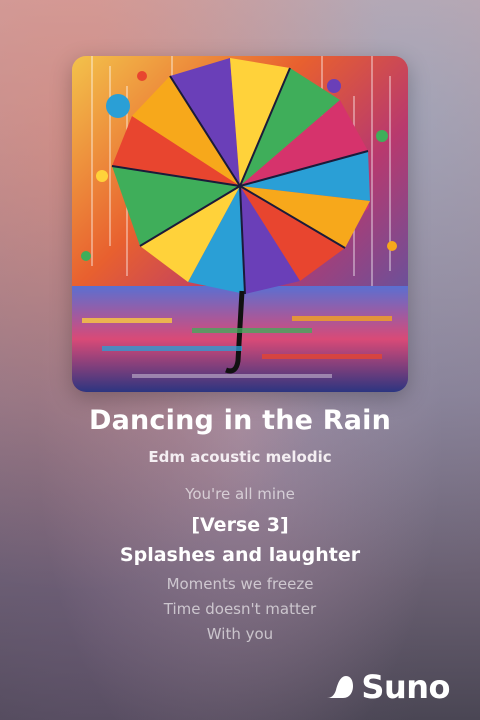 The image size is (480, 720). What do you see at coordinates (240, 420) in the screenshot?
I see `song-title: Dancing in the Rain` at bounding box center [240, 420].